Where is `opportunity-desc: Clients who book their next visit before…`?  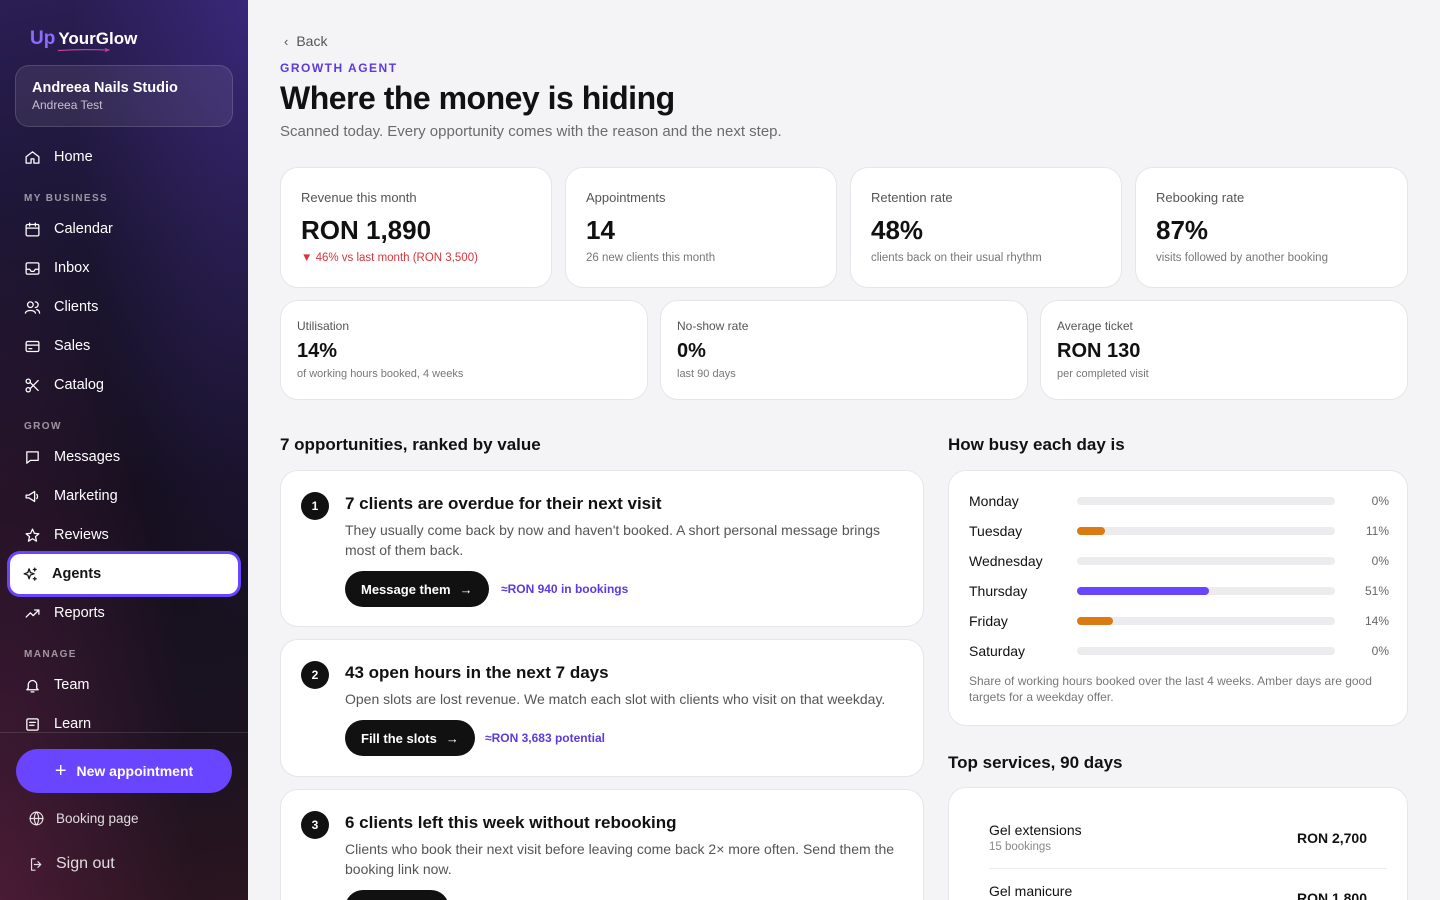
opportunity-desc: Clients who book their next visit before… is located at coordinates (620, 859).